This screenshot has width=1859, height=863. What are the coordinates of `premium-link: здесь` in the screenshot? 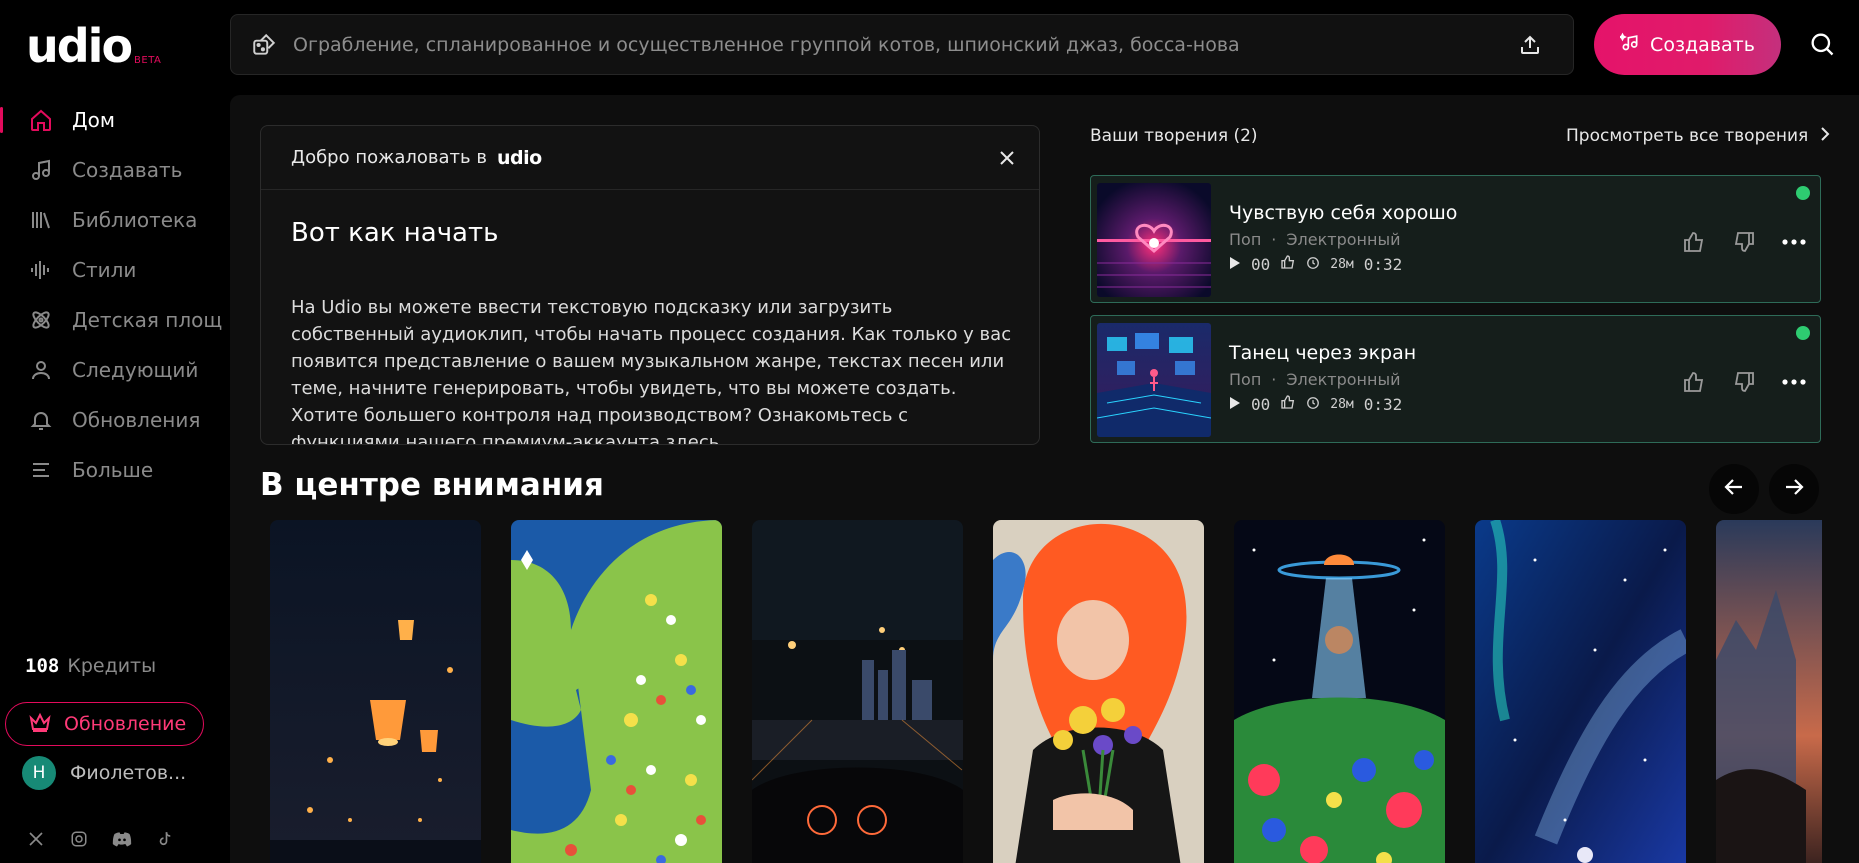 It's located at (693, 438).